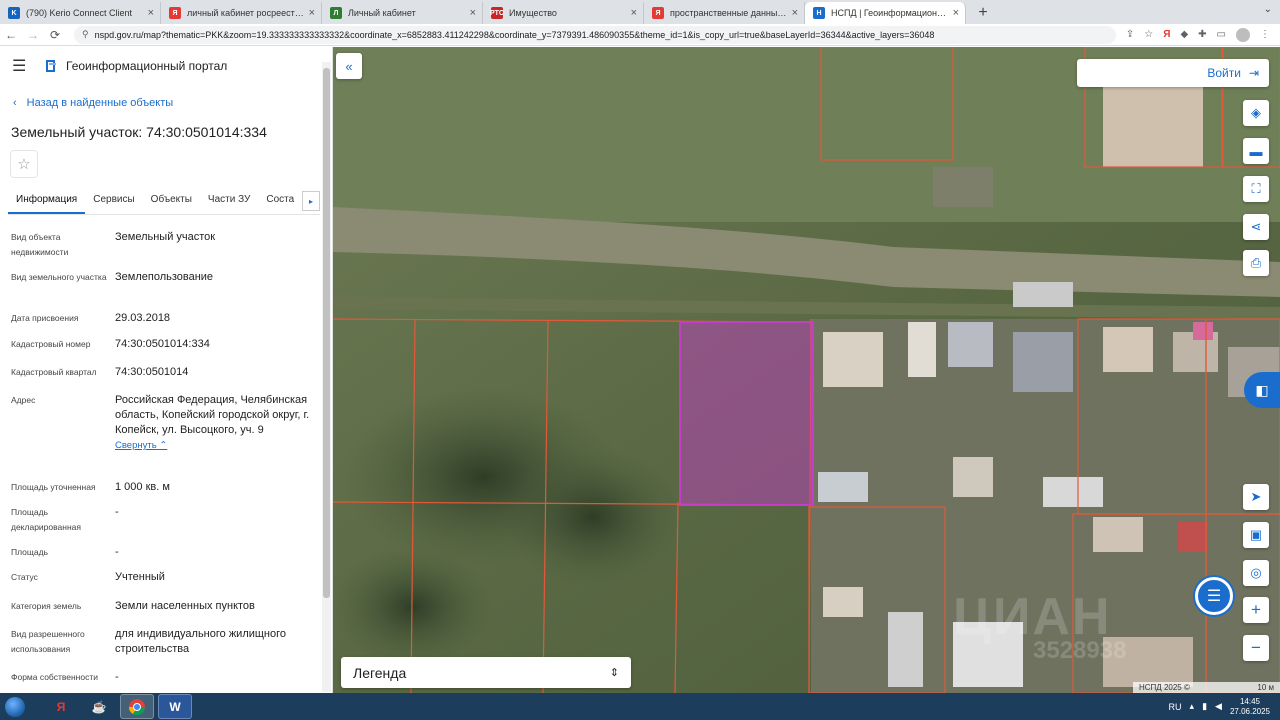  I want to click on login-arrow-icon: ⇥, so click(1253, 73).